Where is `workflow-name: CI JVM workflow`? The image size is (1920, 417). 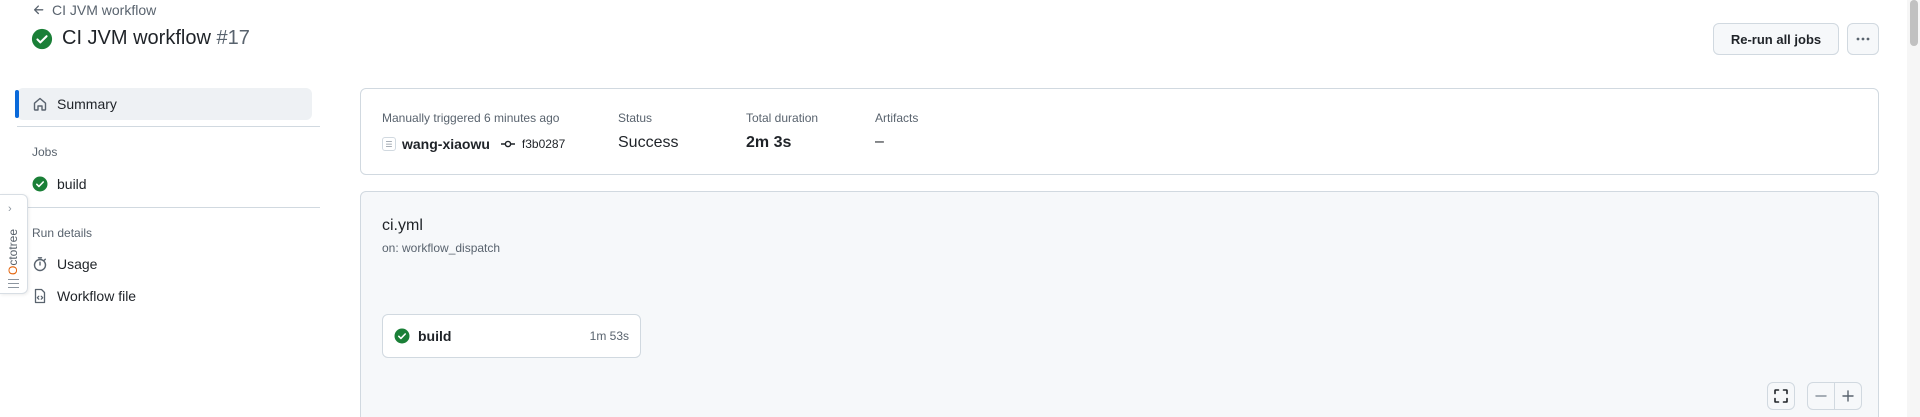 workflow-name: CI JVM workflow is located at coordinates (136, 38).